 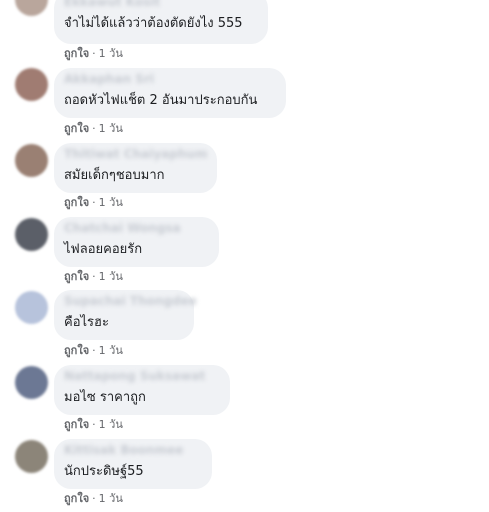 I want to click on comment-text: จำไม่ได้แล้วว่าต้องตัดยังไง 555, so click(x=153, y=23).